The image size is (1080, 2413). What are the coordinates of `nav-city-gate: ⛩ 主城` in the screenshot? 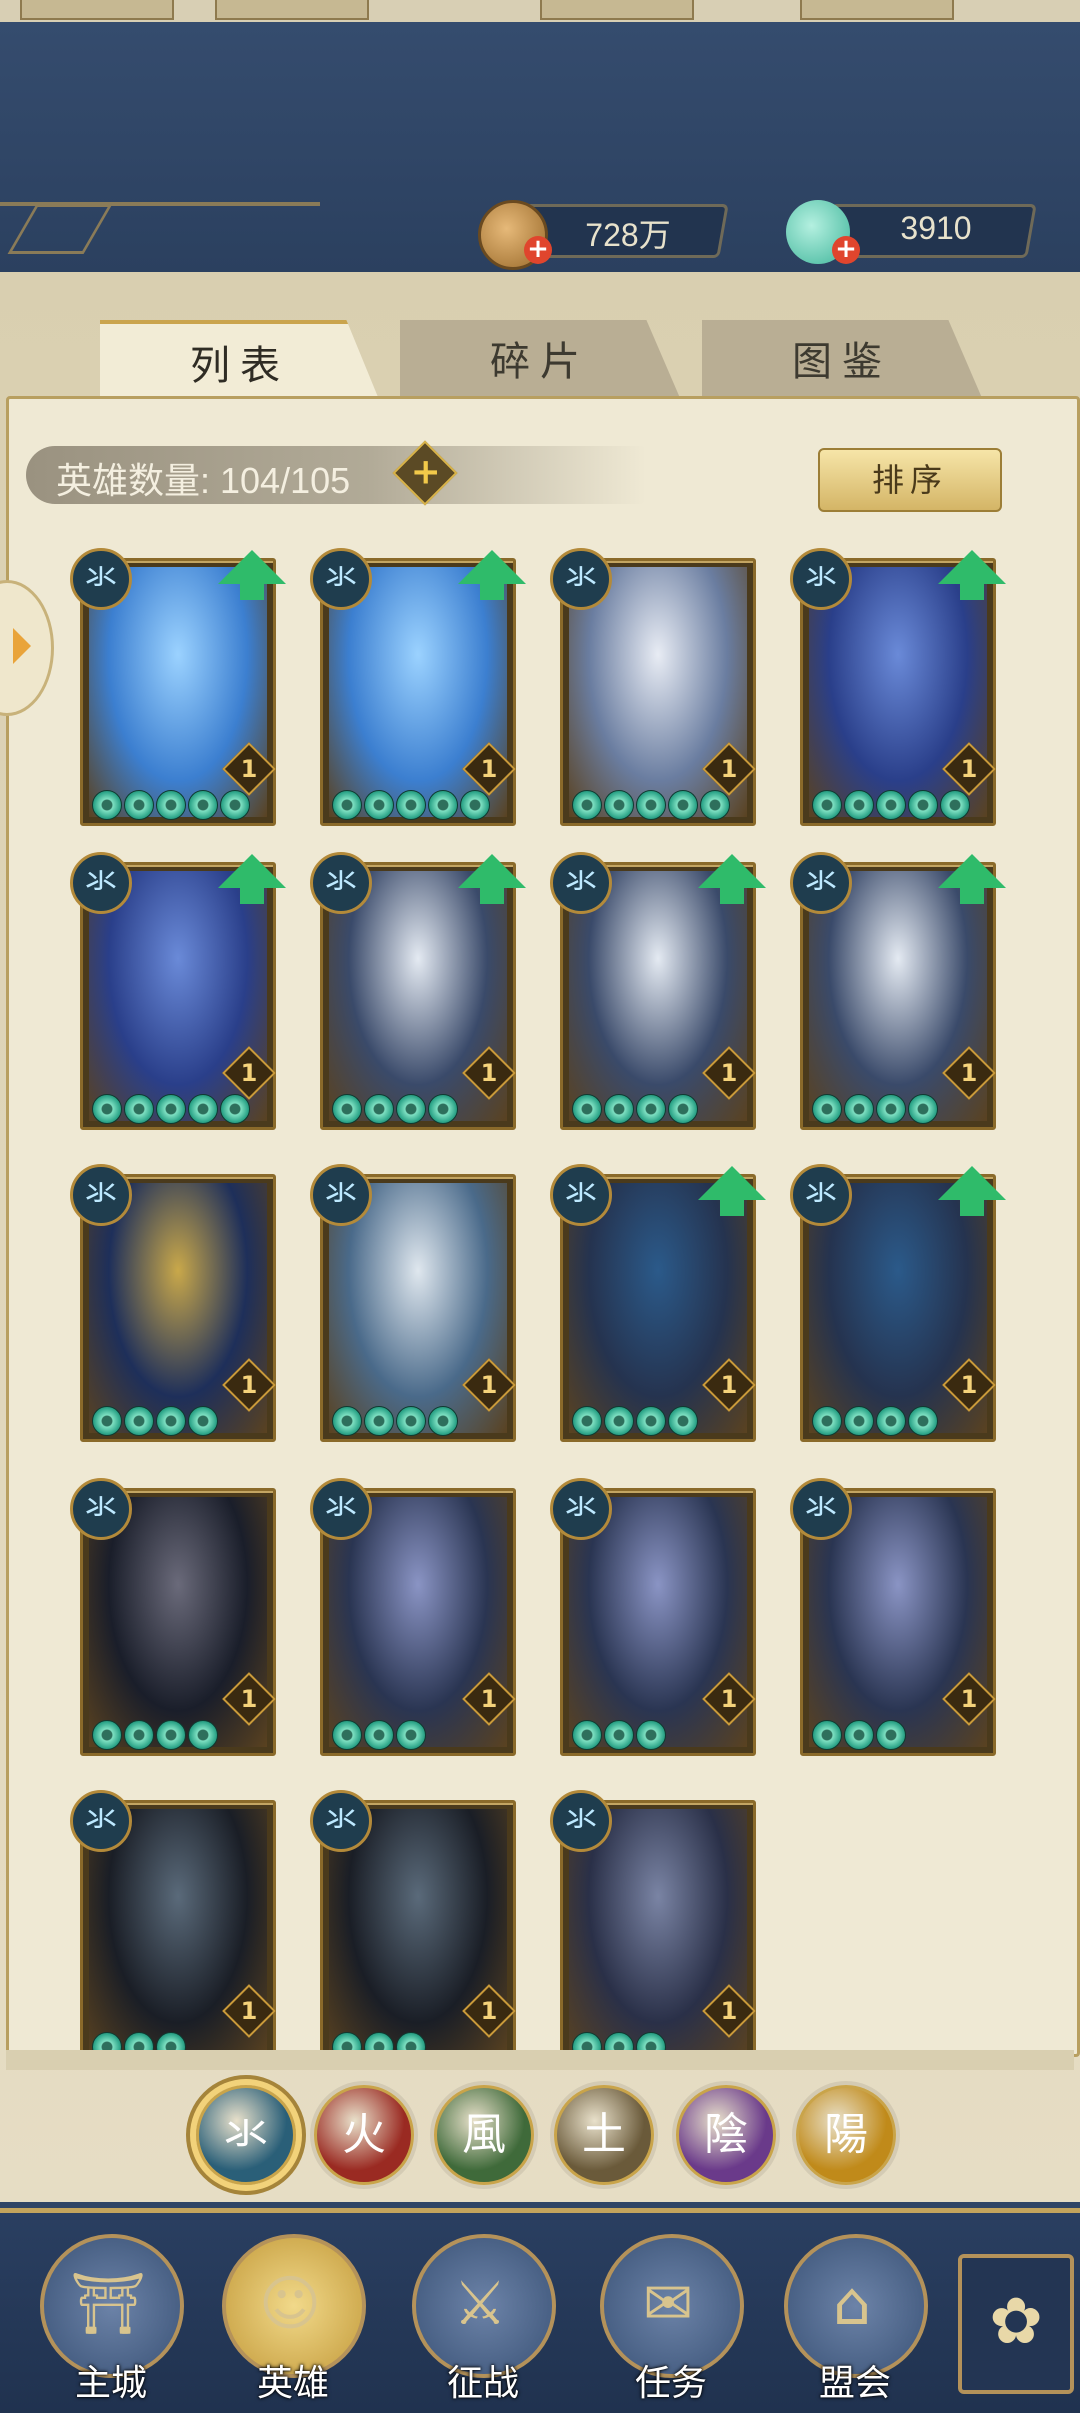 It's located at (111, 2317).